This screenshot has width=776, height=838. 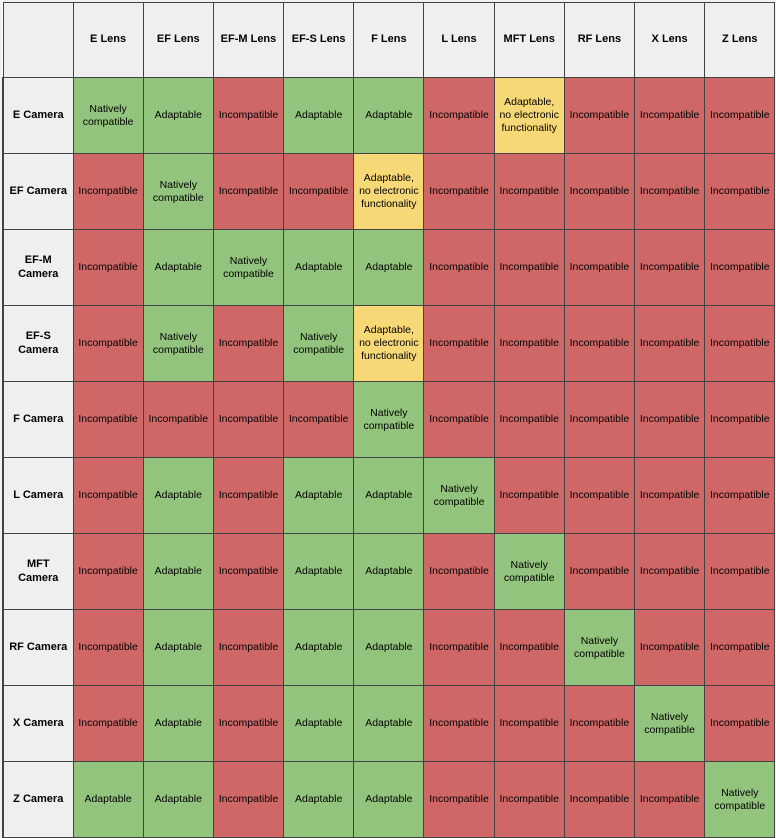 What do you see at coordinates (38, 343) in the screenshot?
I see `row-header-ef-s-camera: EF-S Camera` at bounding box center [38, 343].